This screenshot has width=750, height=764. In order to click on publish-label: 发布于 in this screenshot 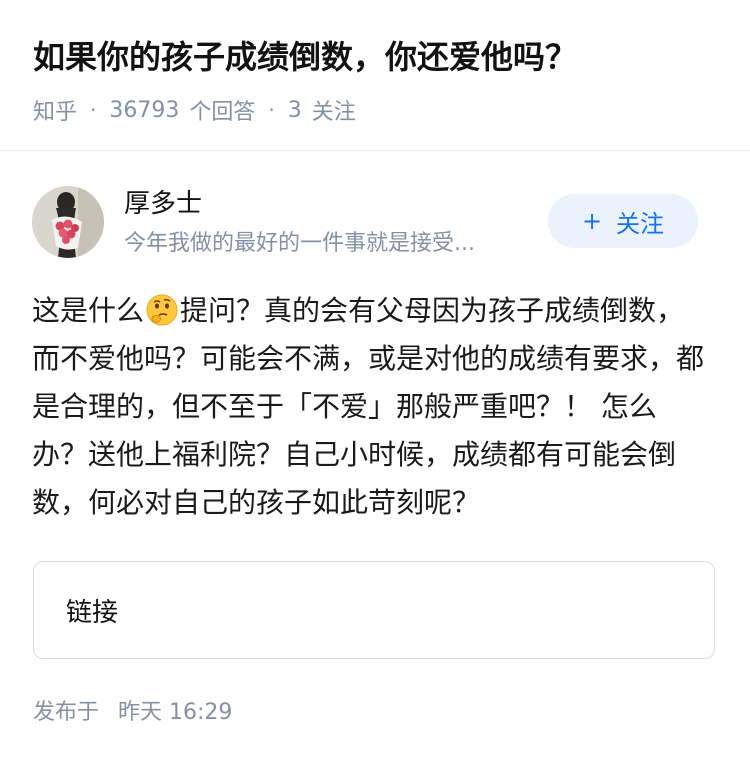, I will do `click(66, 712)`.